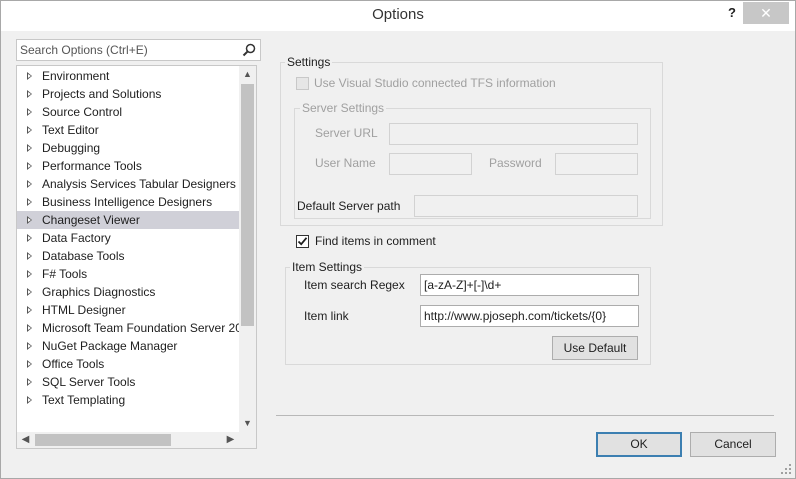  What do you see at coordinates (99, 292) in the screenshot?
I see `tree-item-label: Graphics Diagnostics` at bounding box center [99, 292].